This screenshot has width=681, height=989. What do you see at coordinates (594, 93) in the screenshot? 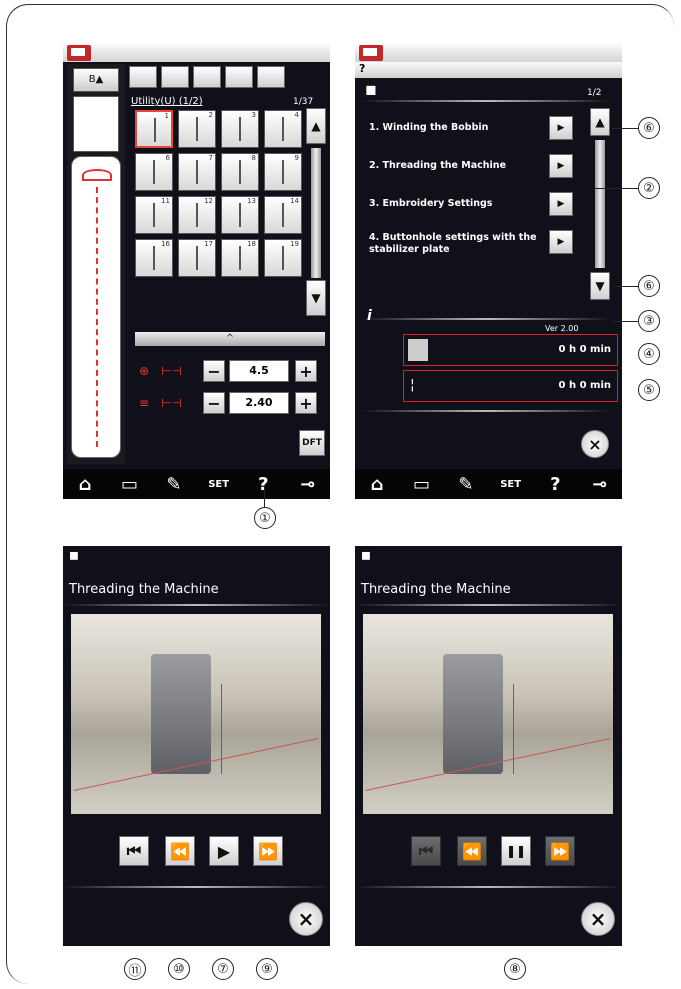
I see `help-page: 1/2` at bounding box center [594, 93].